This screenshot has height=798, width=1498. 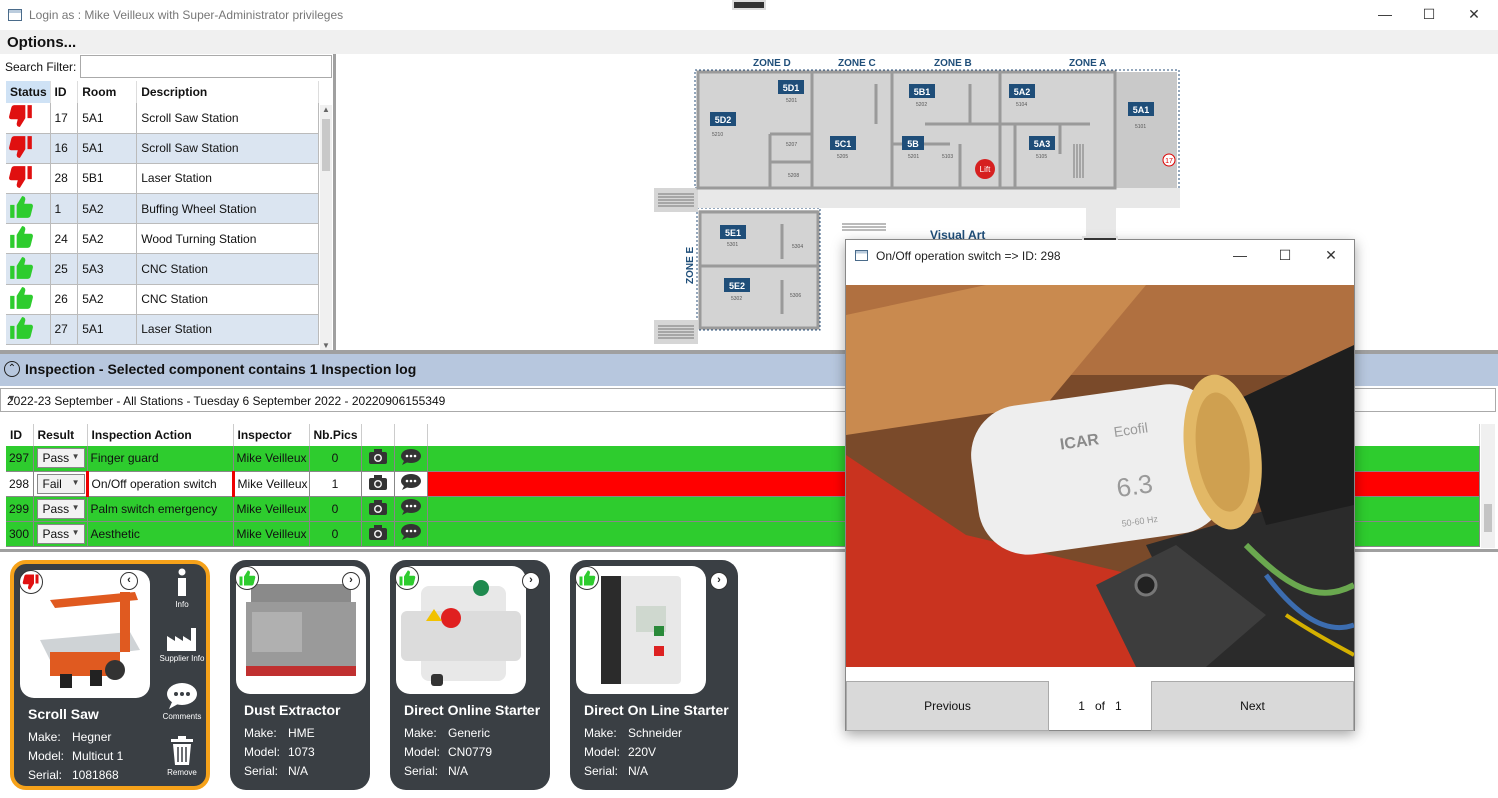 What do you see at coordinates (1285, 255) in the screenshot?
I see `popup-maximize-button: ☐` at bounding box center [1285, 255].